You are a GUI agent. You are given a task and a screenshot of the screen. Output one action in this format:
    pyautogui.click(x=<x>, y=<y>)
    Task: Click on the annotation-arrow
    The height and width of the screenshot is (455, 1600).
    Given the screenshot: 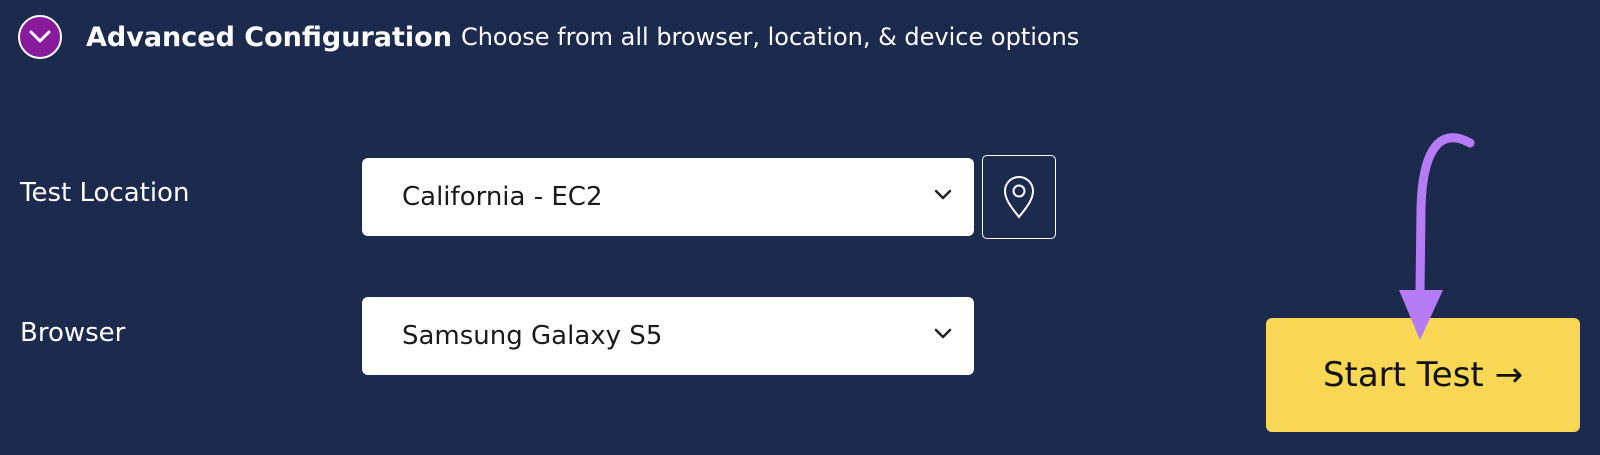 What is the action you would take?
    pyautogui.click(x=1437, y=236)
    